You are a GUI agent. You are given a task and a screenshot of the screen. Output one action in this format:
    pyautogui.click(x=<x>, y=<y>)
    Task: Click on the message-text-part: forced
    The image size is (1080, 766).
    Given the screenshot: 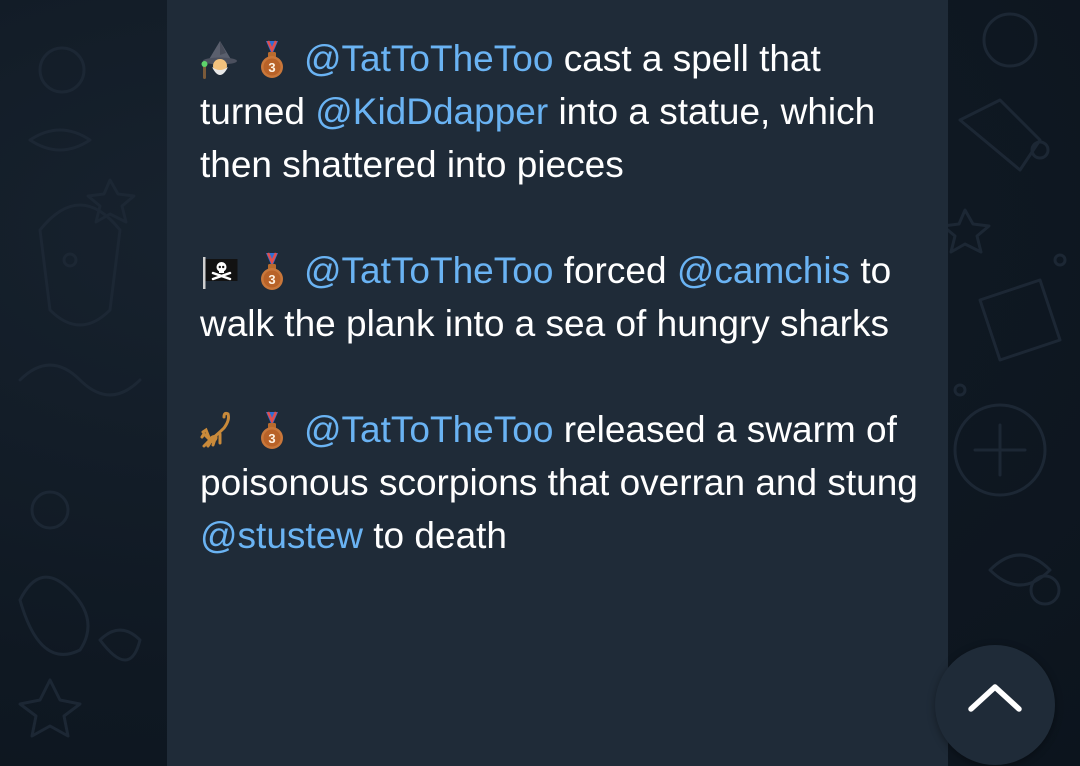 What is the action you would take?
    pyautogui.click(x=615, y=270)
    